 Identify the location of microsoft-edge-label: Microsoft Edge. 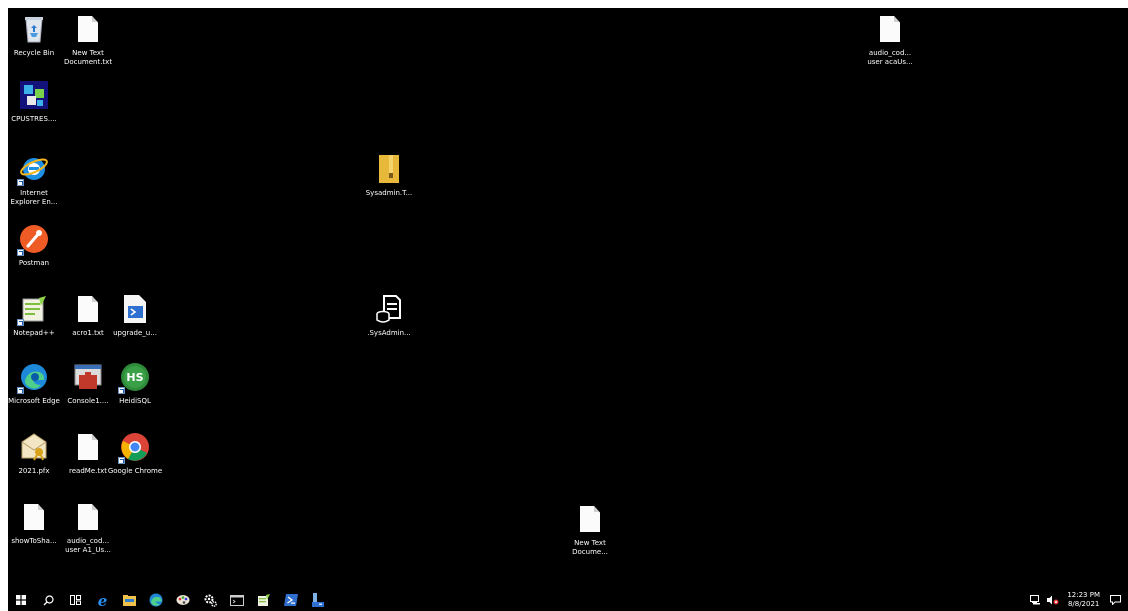
(34, 401).